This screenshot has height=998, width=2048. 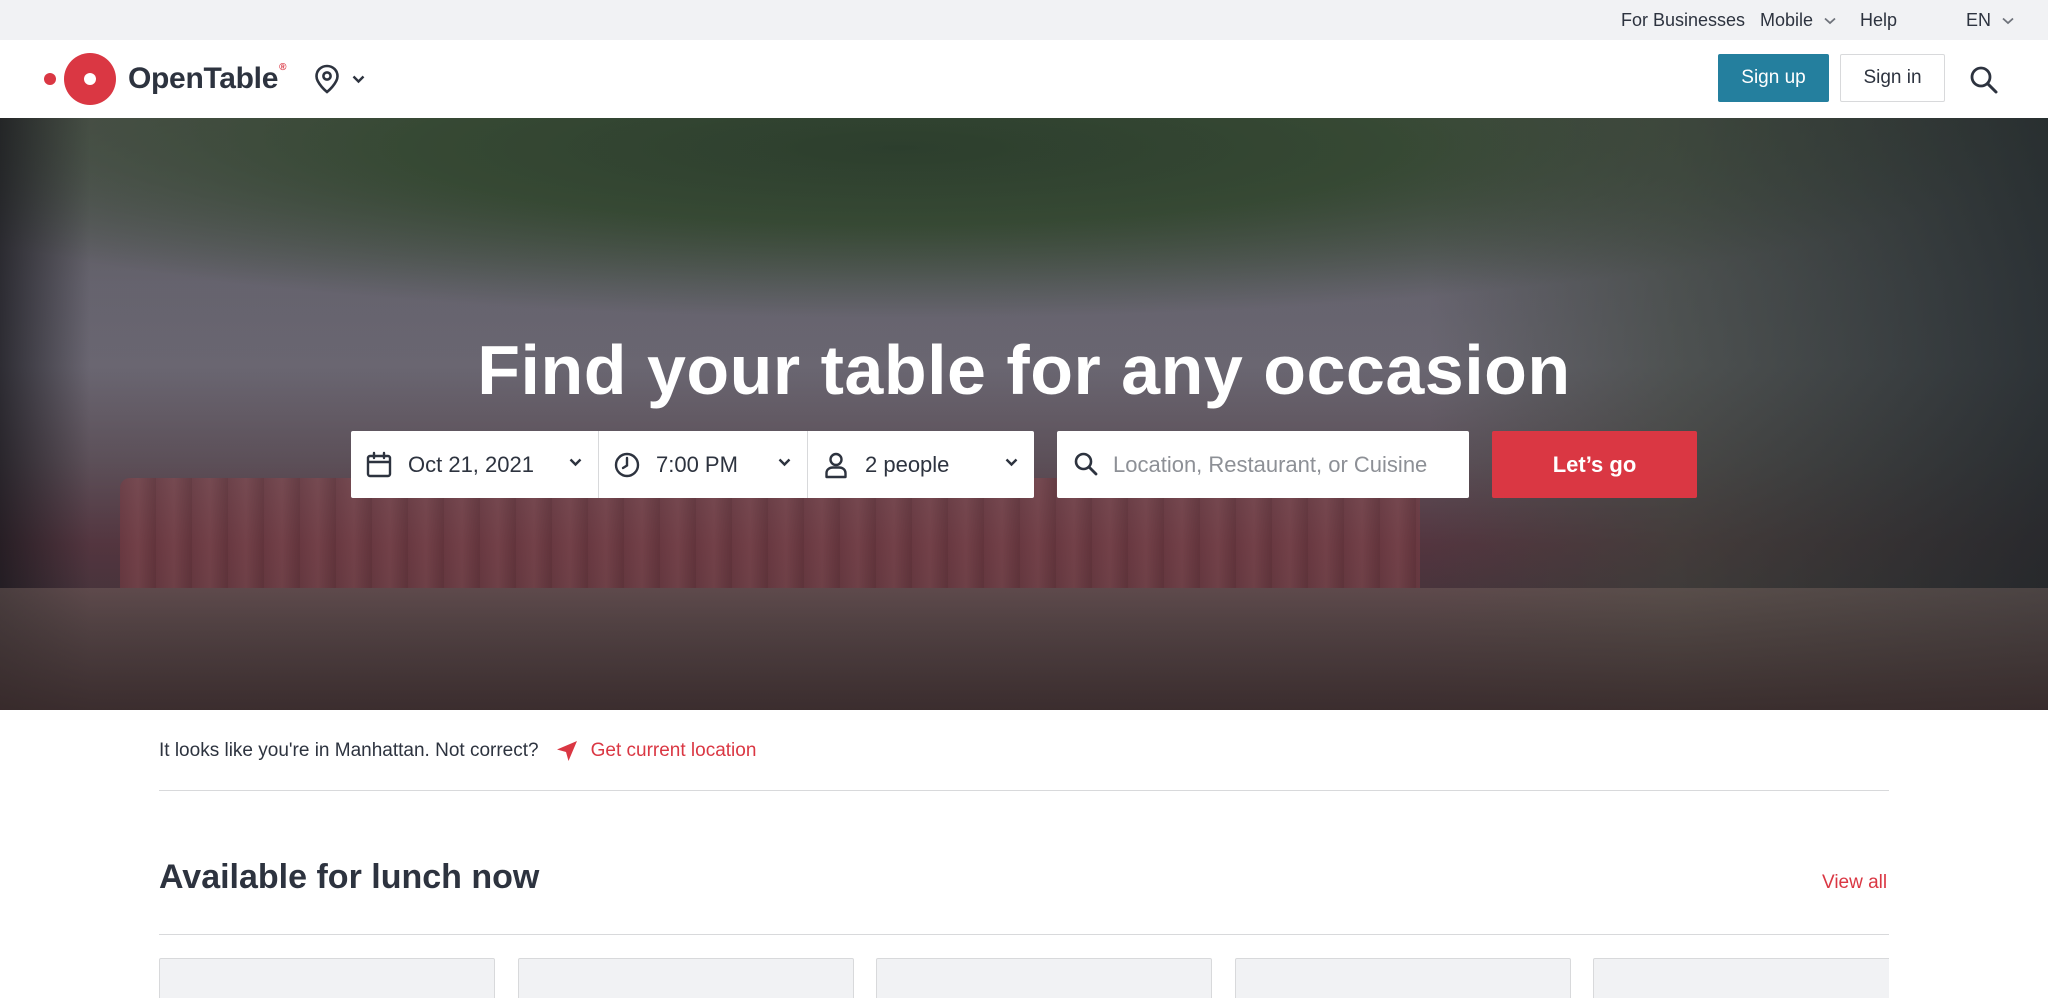 I want to click on mobile-menu: Mobile, so click(x=1798, y=20).